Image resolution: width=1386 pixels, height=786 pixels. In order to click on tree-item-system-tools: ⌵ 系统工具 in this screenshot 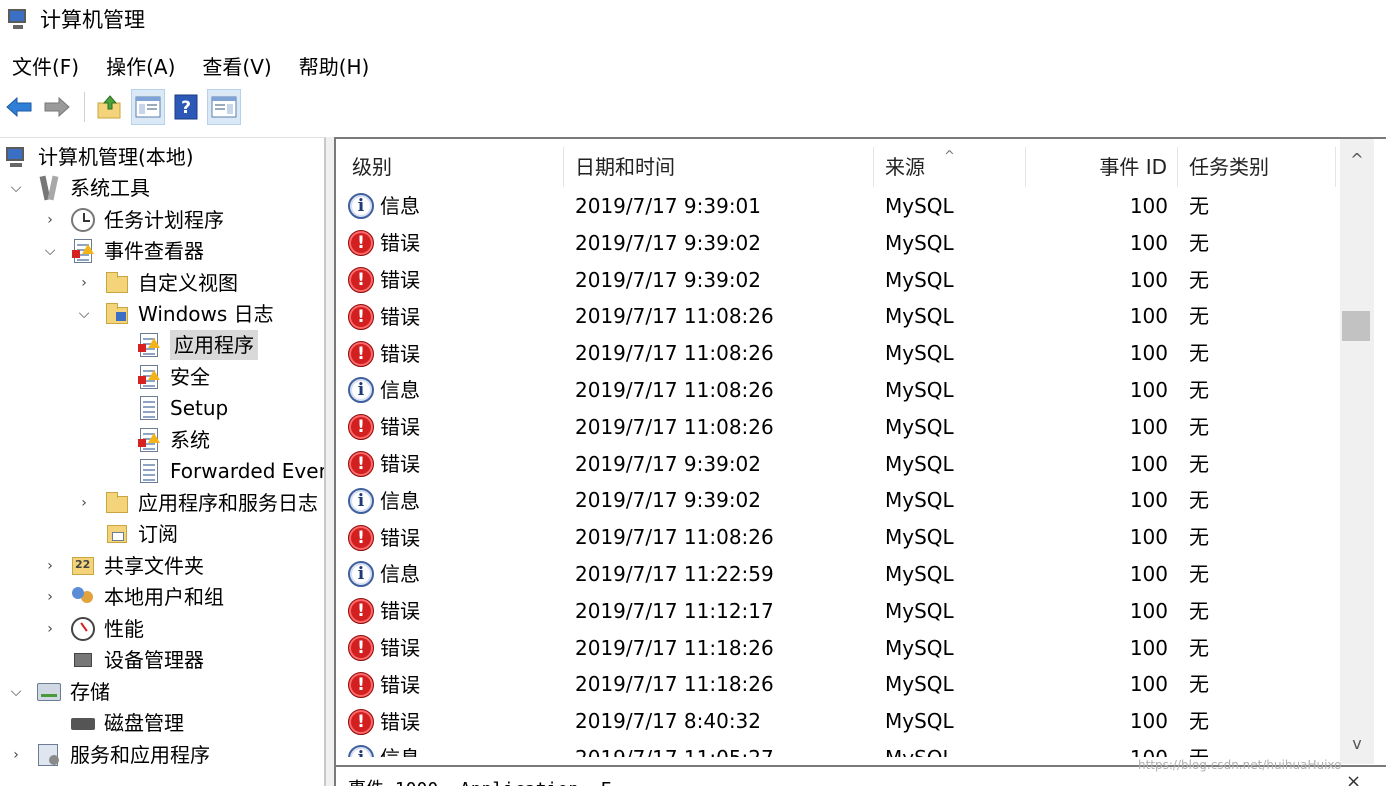, I will do `click(78, 188)`.